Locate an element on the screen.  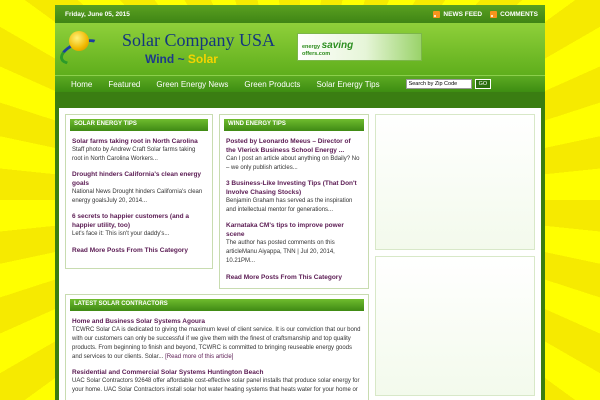
zip-search-input is located at coordinates (438, 84).